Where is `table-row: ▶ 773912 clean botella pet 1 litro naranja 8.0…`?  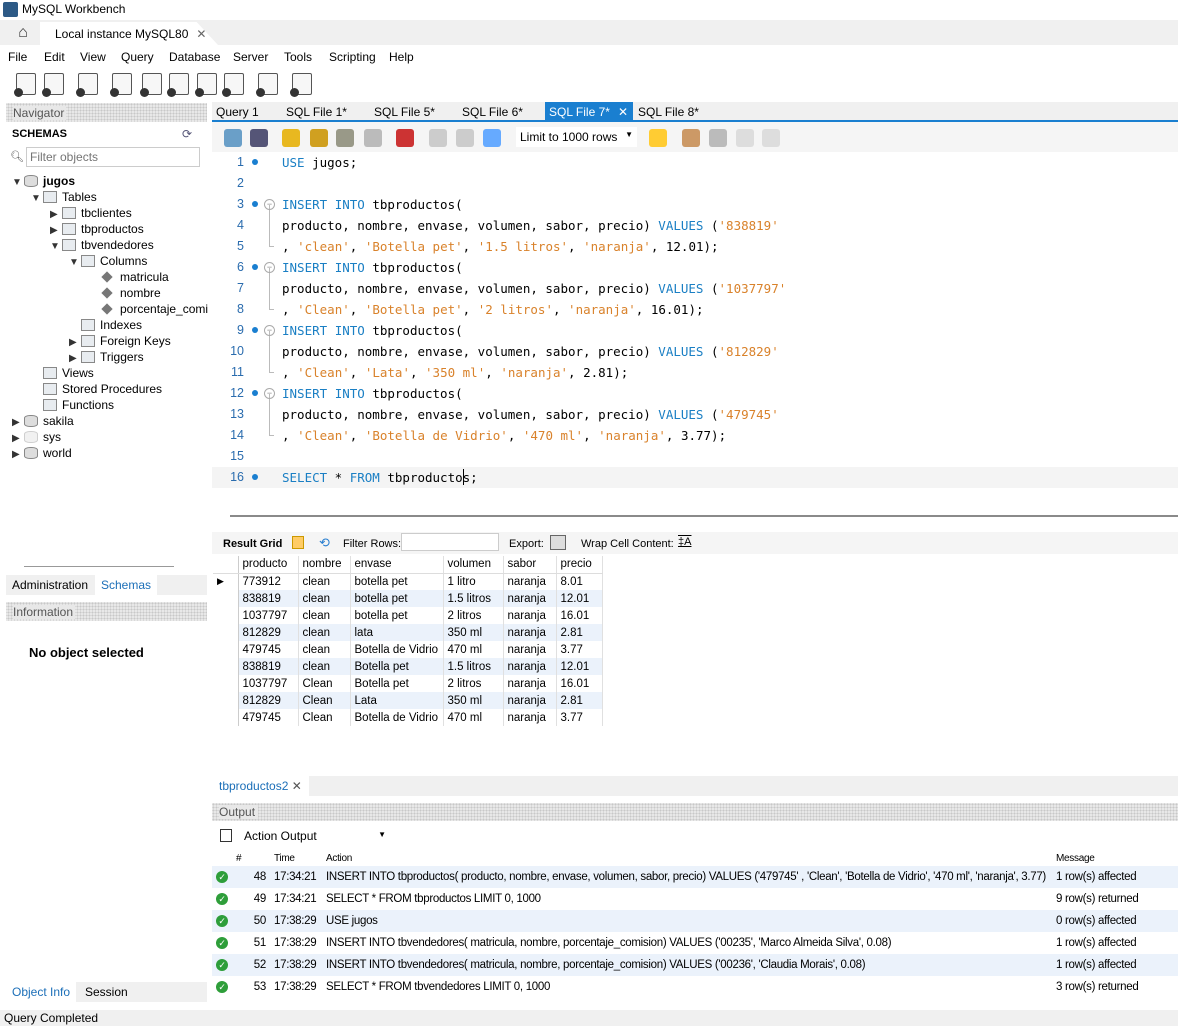 table-row: ▶ 773912 clean botella pet 1 litro naranja 8.0… is located at coordinates (408, 581).